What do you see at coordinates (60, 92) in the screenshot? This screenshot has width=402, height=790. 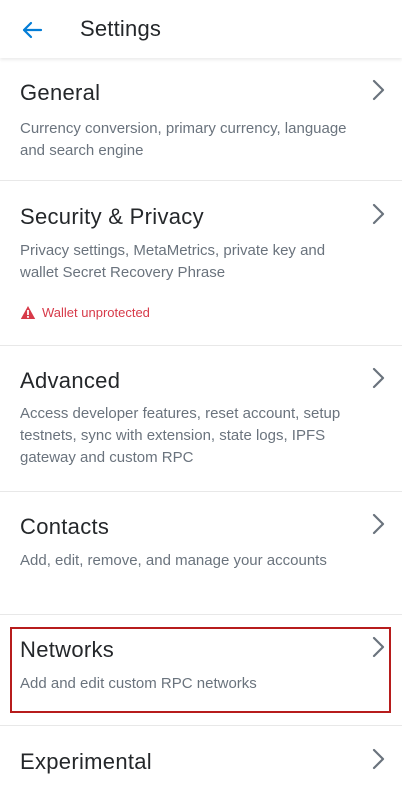 I see `settings-item-title: General` at bounding box center [60, 92].